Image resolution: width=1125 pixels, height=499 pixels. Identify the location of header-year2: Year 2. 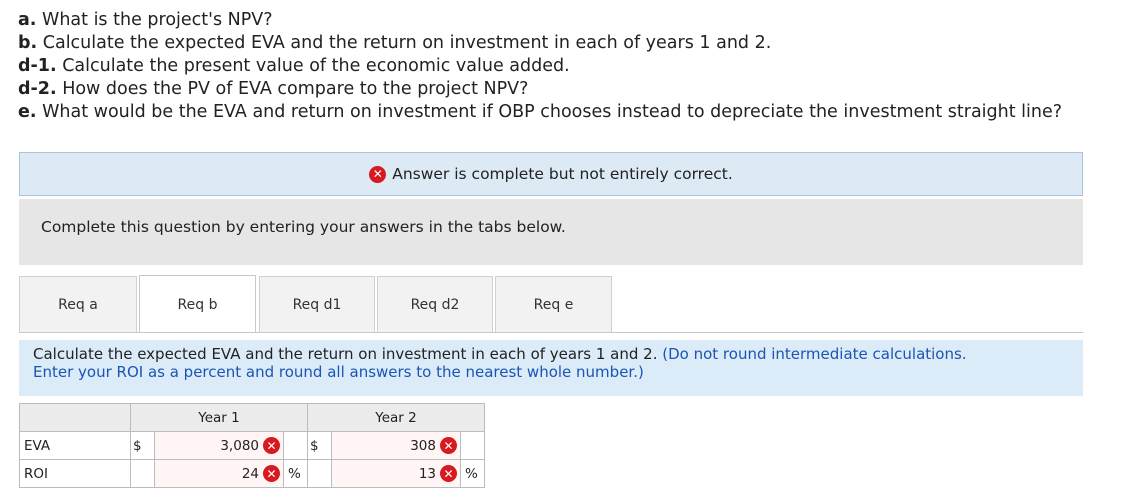
(396, 417).